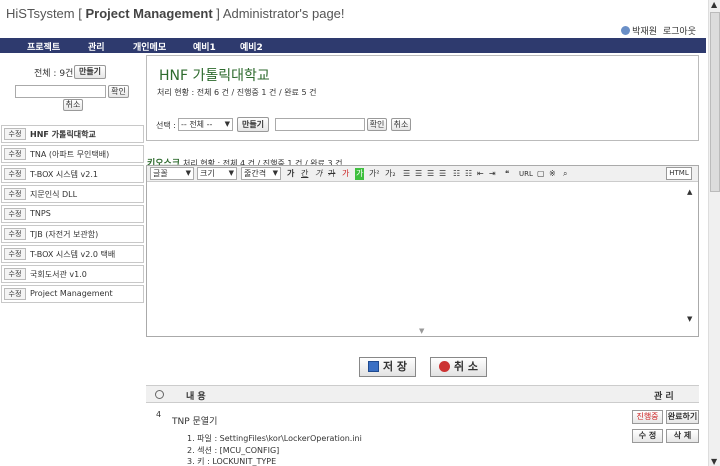 The height and width of the screenshot is (466, 720). I want to click on user-name: 박재원, so click(644, 32).